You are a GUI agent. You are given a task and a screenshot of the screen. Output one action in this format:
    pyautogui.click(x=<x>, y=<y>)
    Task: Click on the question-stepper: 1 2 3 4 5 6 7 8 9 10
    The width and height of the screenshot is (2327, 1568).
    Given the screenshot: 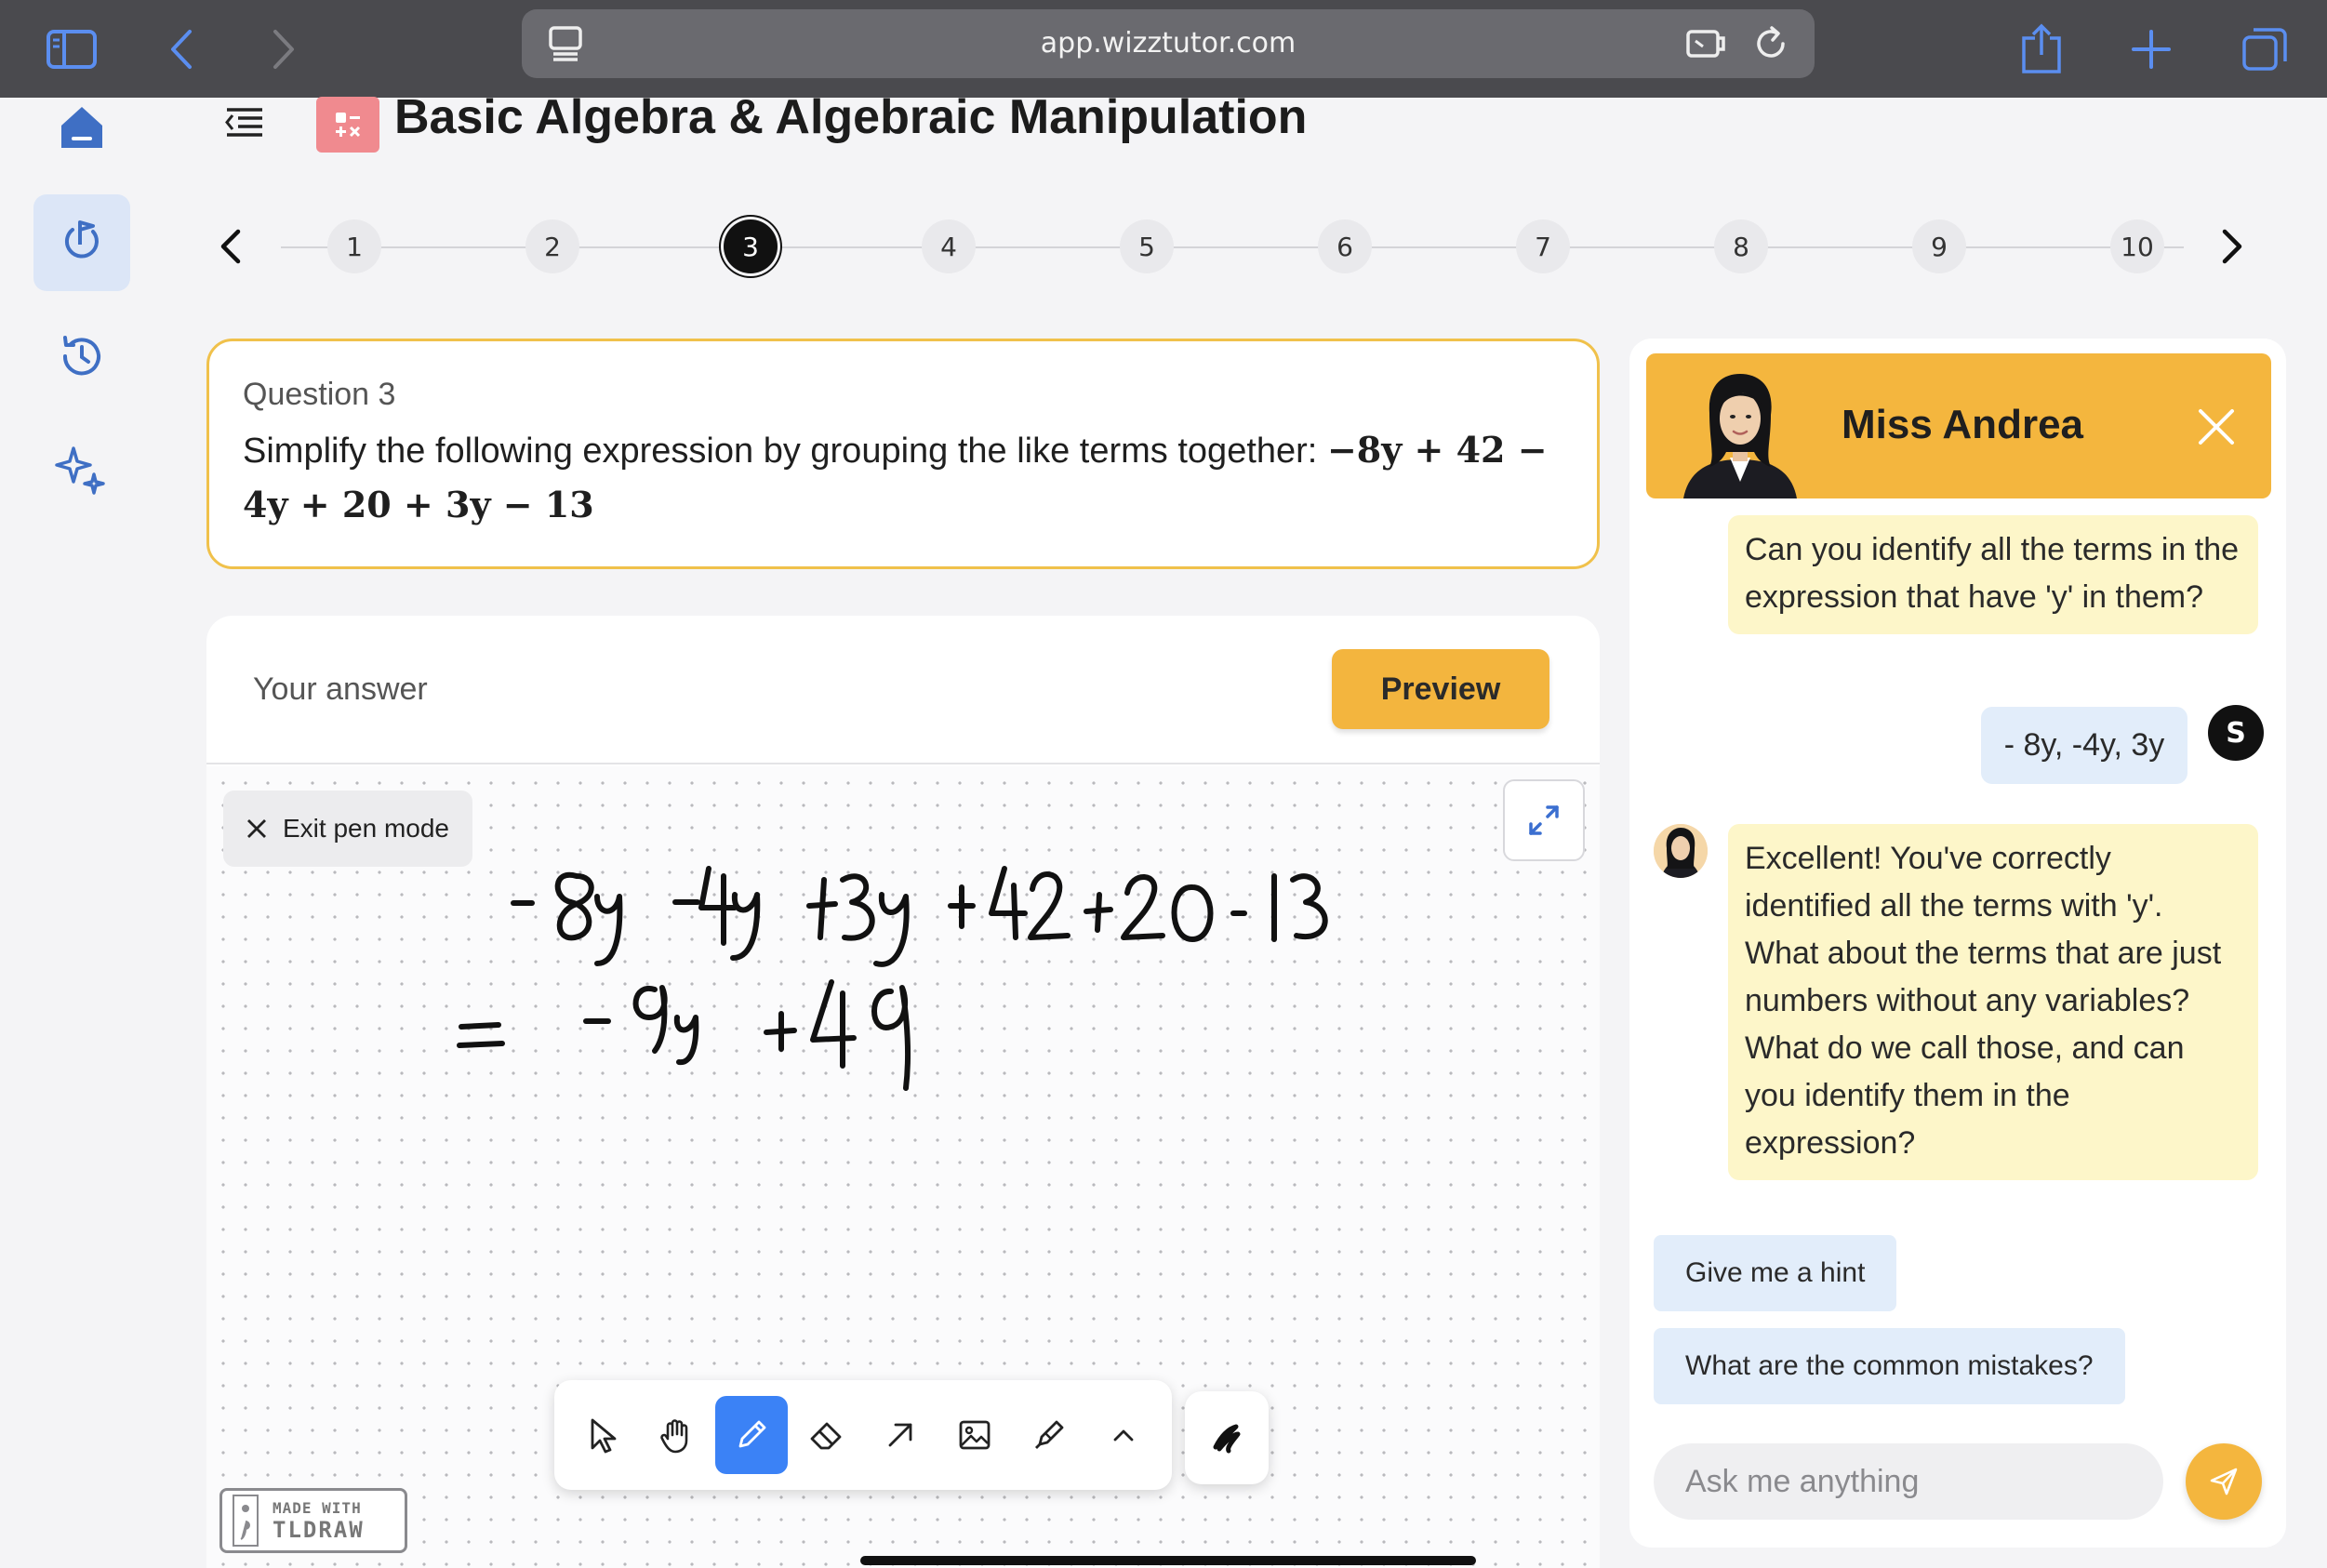 What is the action you would take?
    pyautogui.click(x=1232, y=246)
    